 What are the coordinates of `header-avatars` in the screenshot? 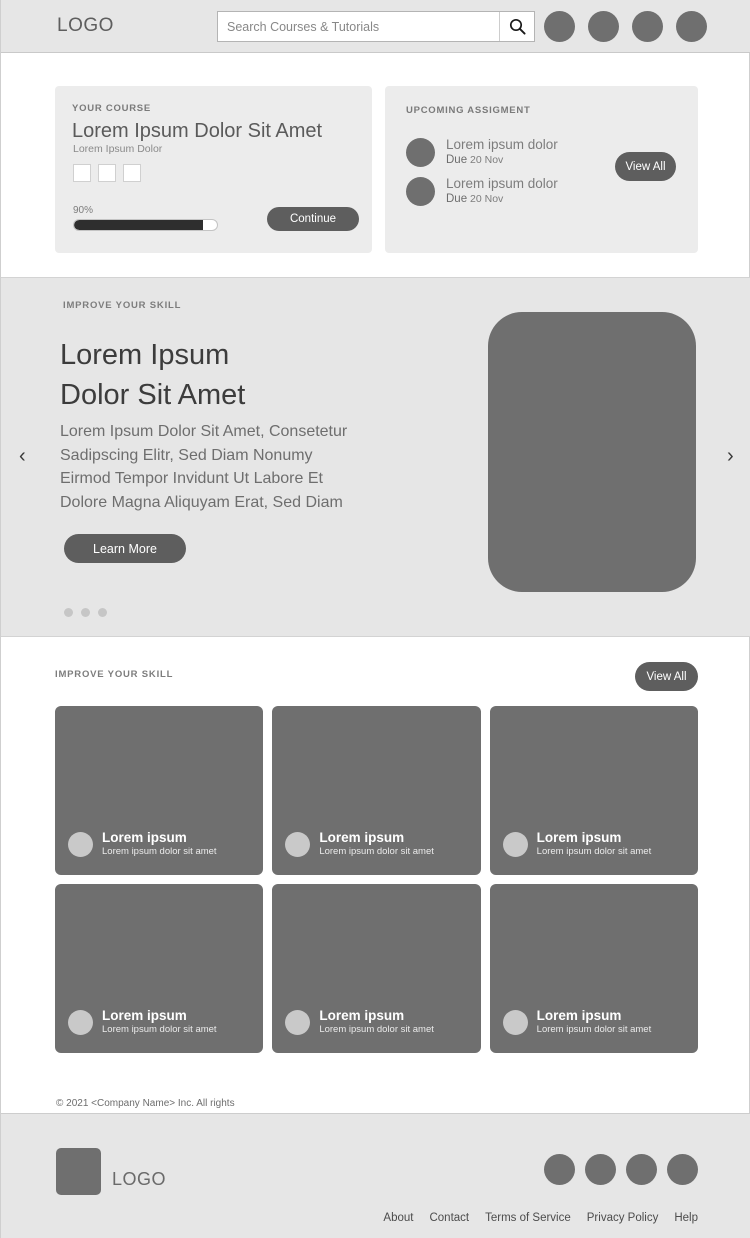 It's located at (625, 26).